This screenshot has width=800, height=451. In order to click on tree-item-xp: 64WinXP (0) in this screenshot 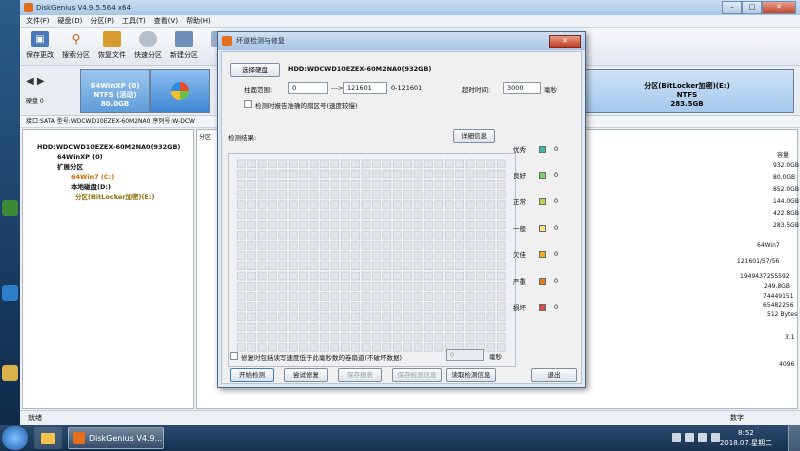, I will do `click(80, 157)`.